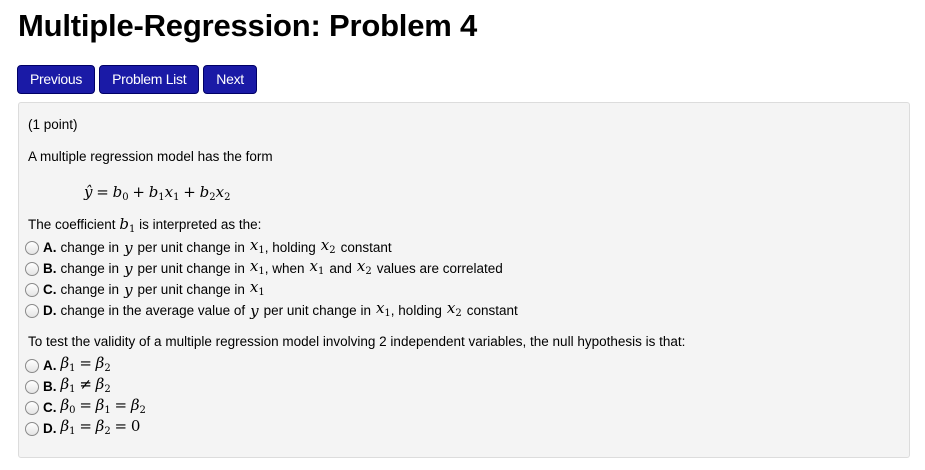  What do you see at coordinates (120, 193) in the screenshot?
I see `formula-b0: b0` at bounding box center [120, 193].